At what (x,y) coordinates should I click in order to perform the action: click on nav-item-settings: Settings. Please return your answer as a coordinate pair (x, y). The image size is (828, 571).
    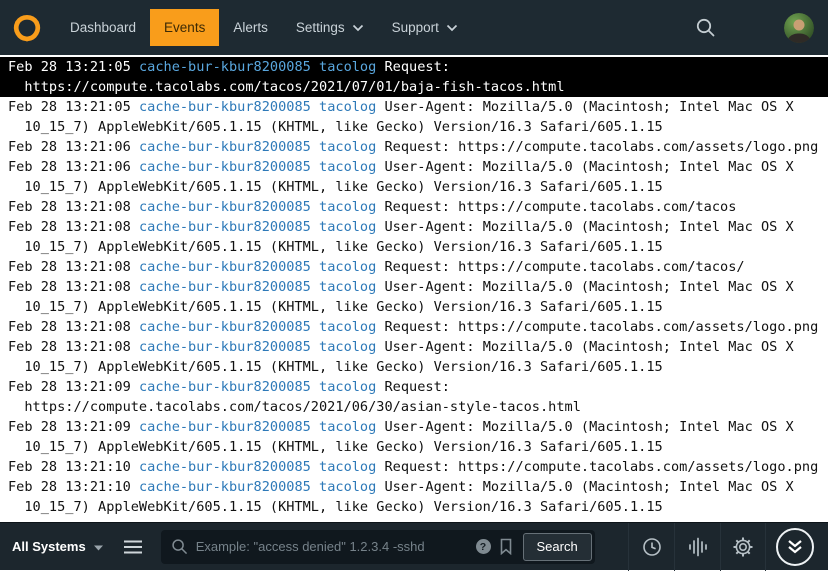
    Looking at the image, I should click on (330, 27).